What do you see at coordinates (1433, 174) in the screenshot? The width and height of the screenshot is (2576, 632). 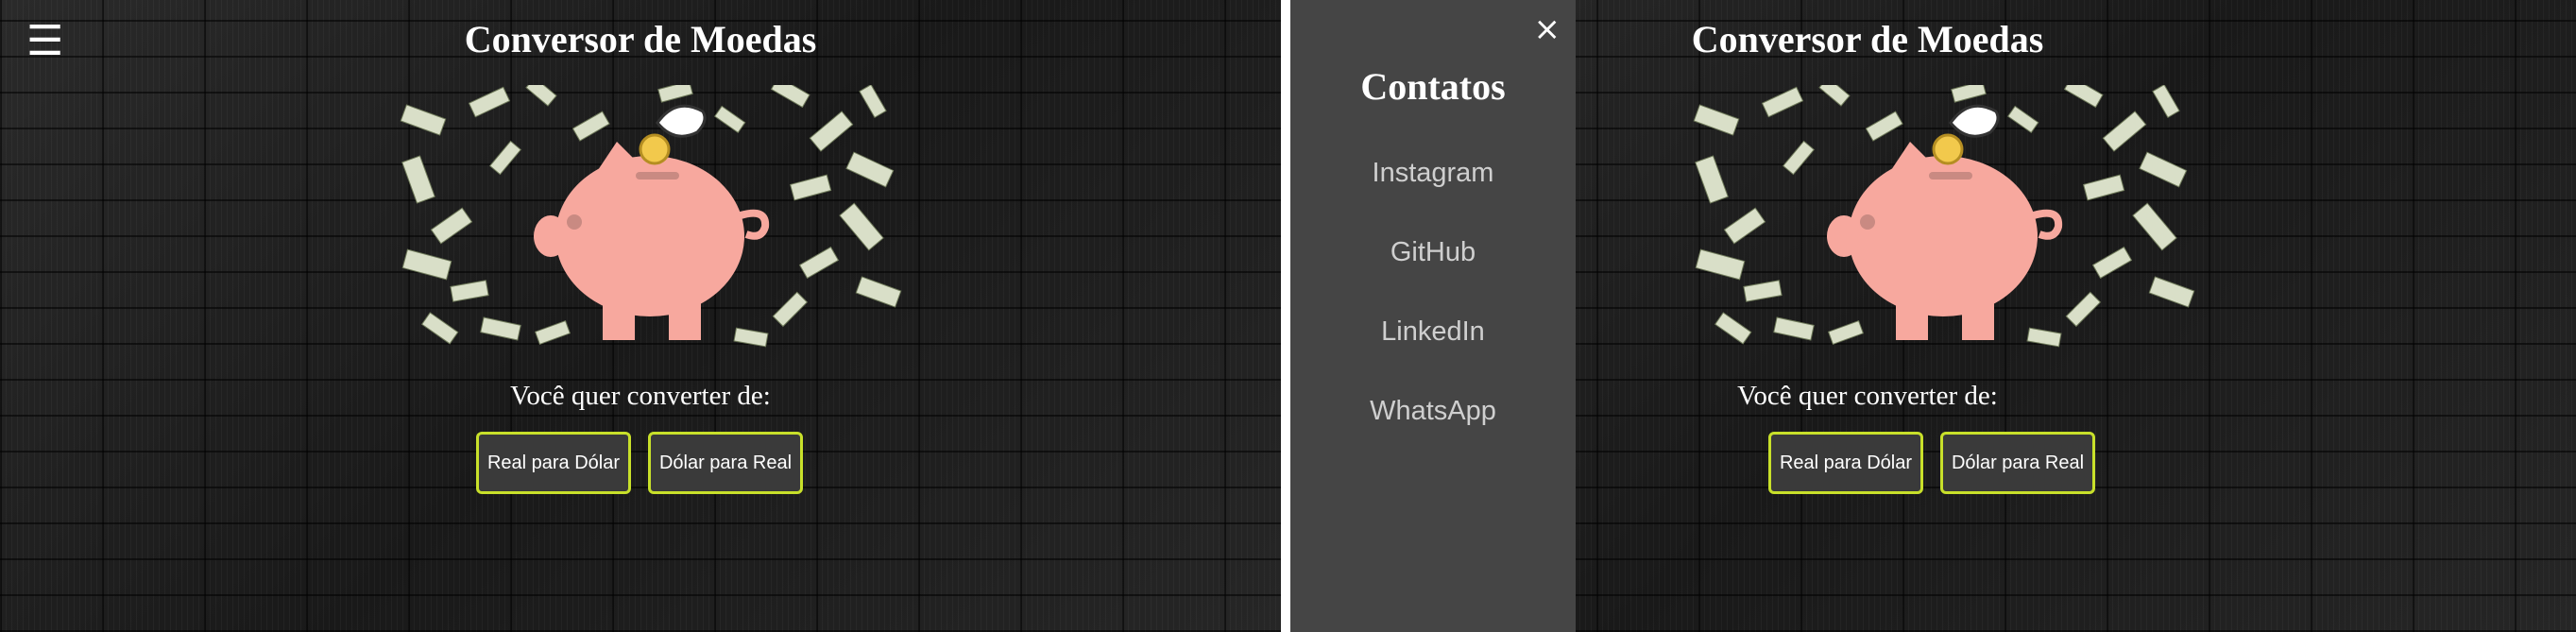 I see `instagram-link: Instagram` at bounding box center [1433, 174].